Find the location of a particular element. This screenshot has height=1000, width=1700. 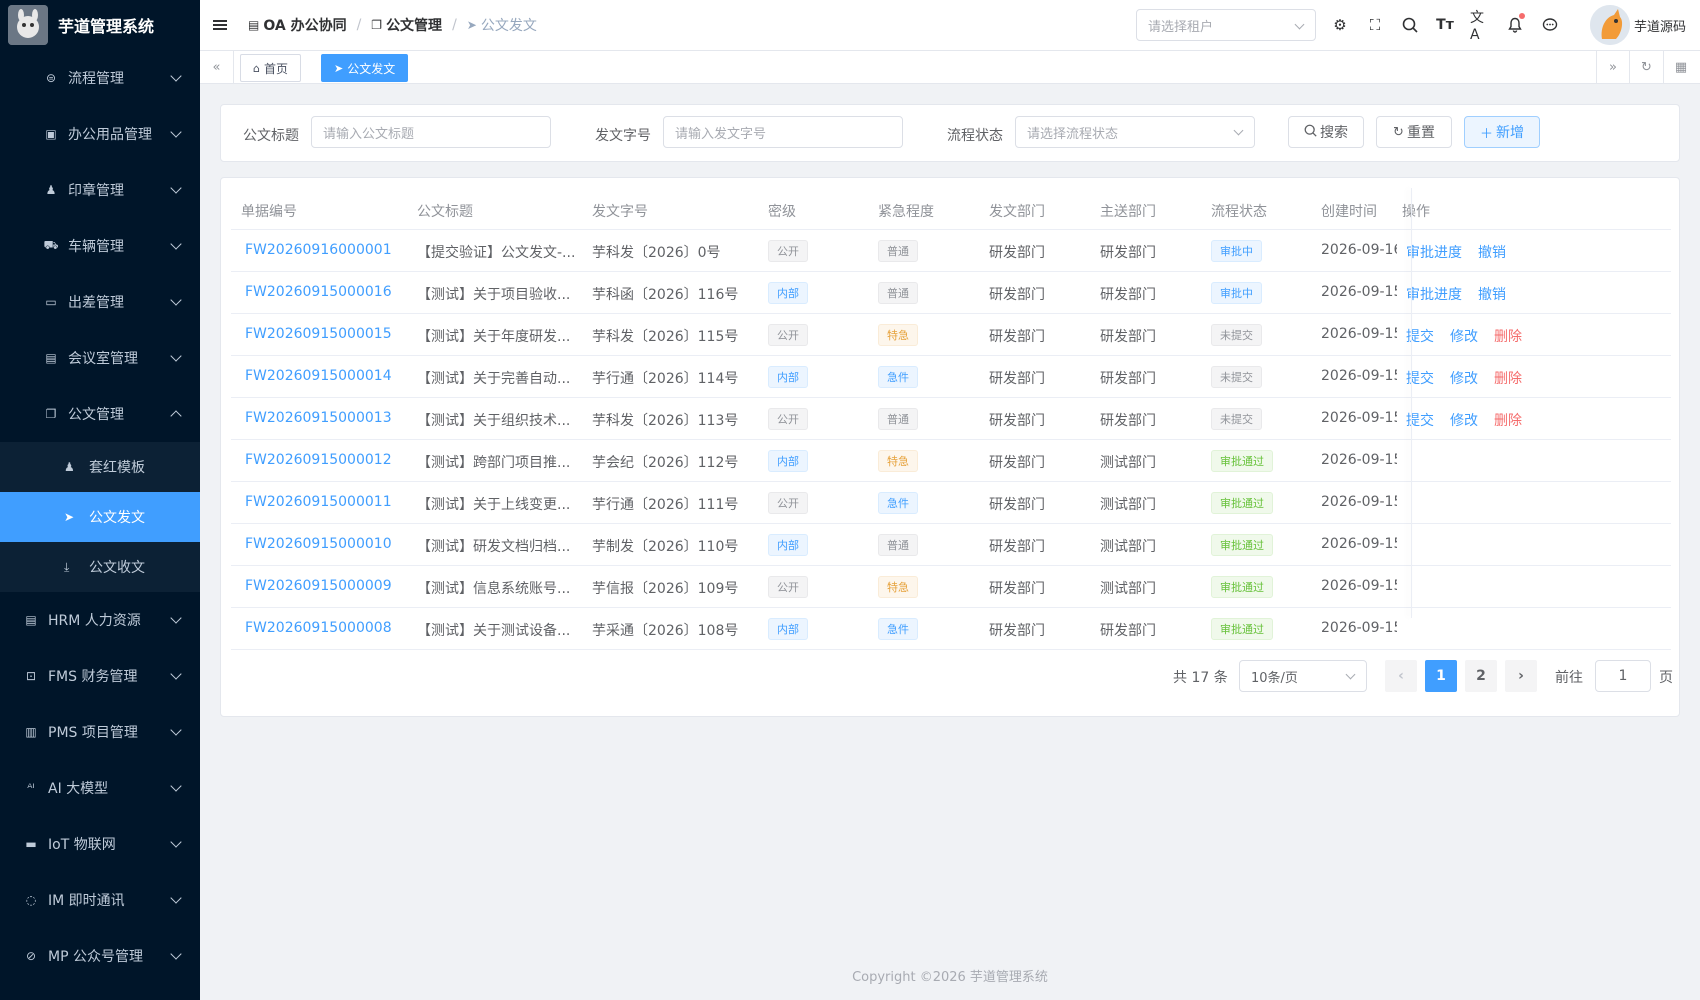

urgency-badge: 普通 is located at coordinates (898, 545).